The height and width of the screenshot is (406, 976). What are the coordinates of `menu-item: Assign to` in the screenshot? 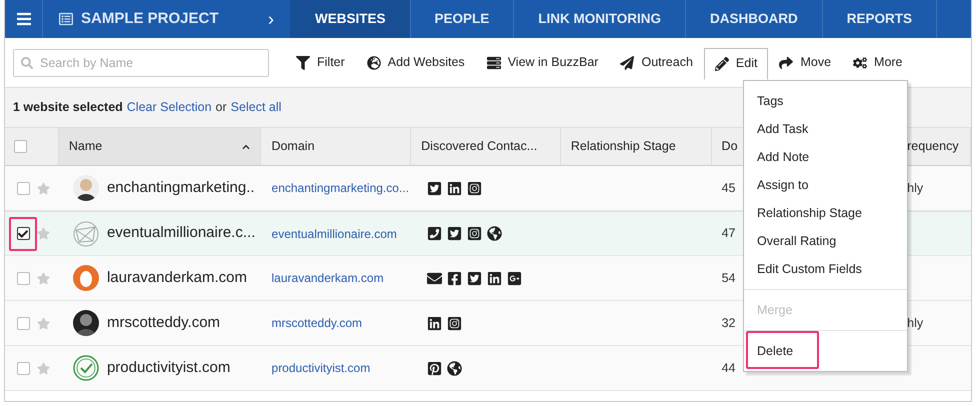 It's located at (825, 185).